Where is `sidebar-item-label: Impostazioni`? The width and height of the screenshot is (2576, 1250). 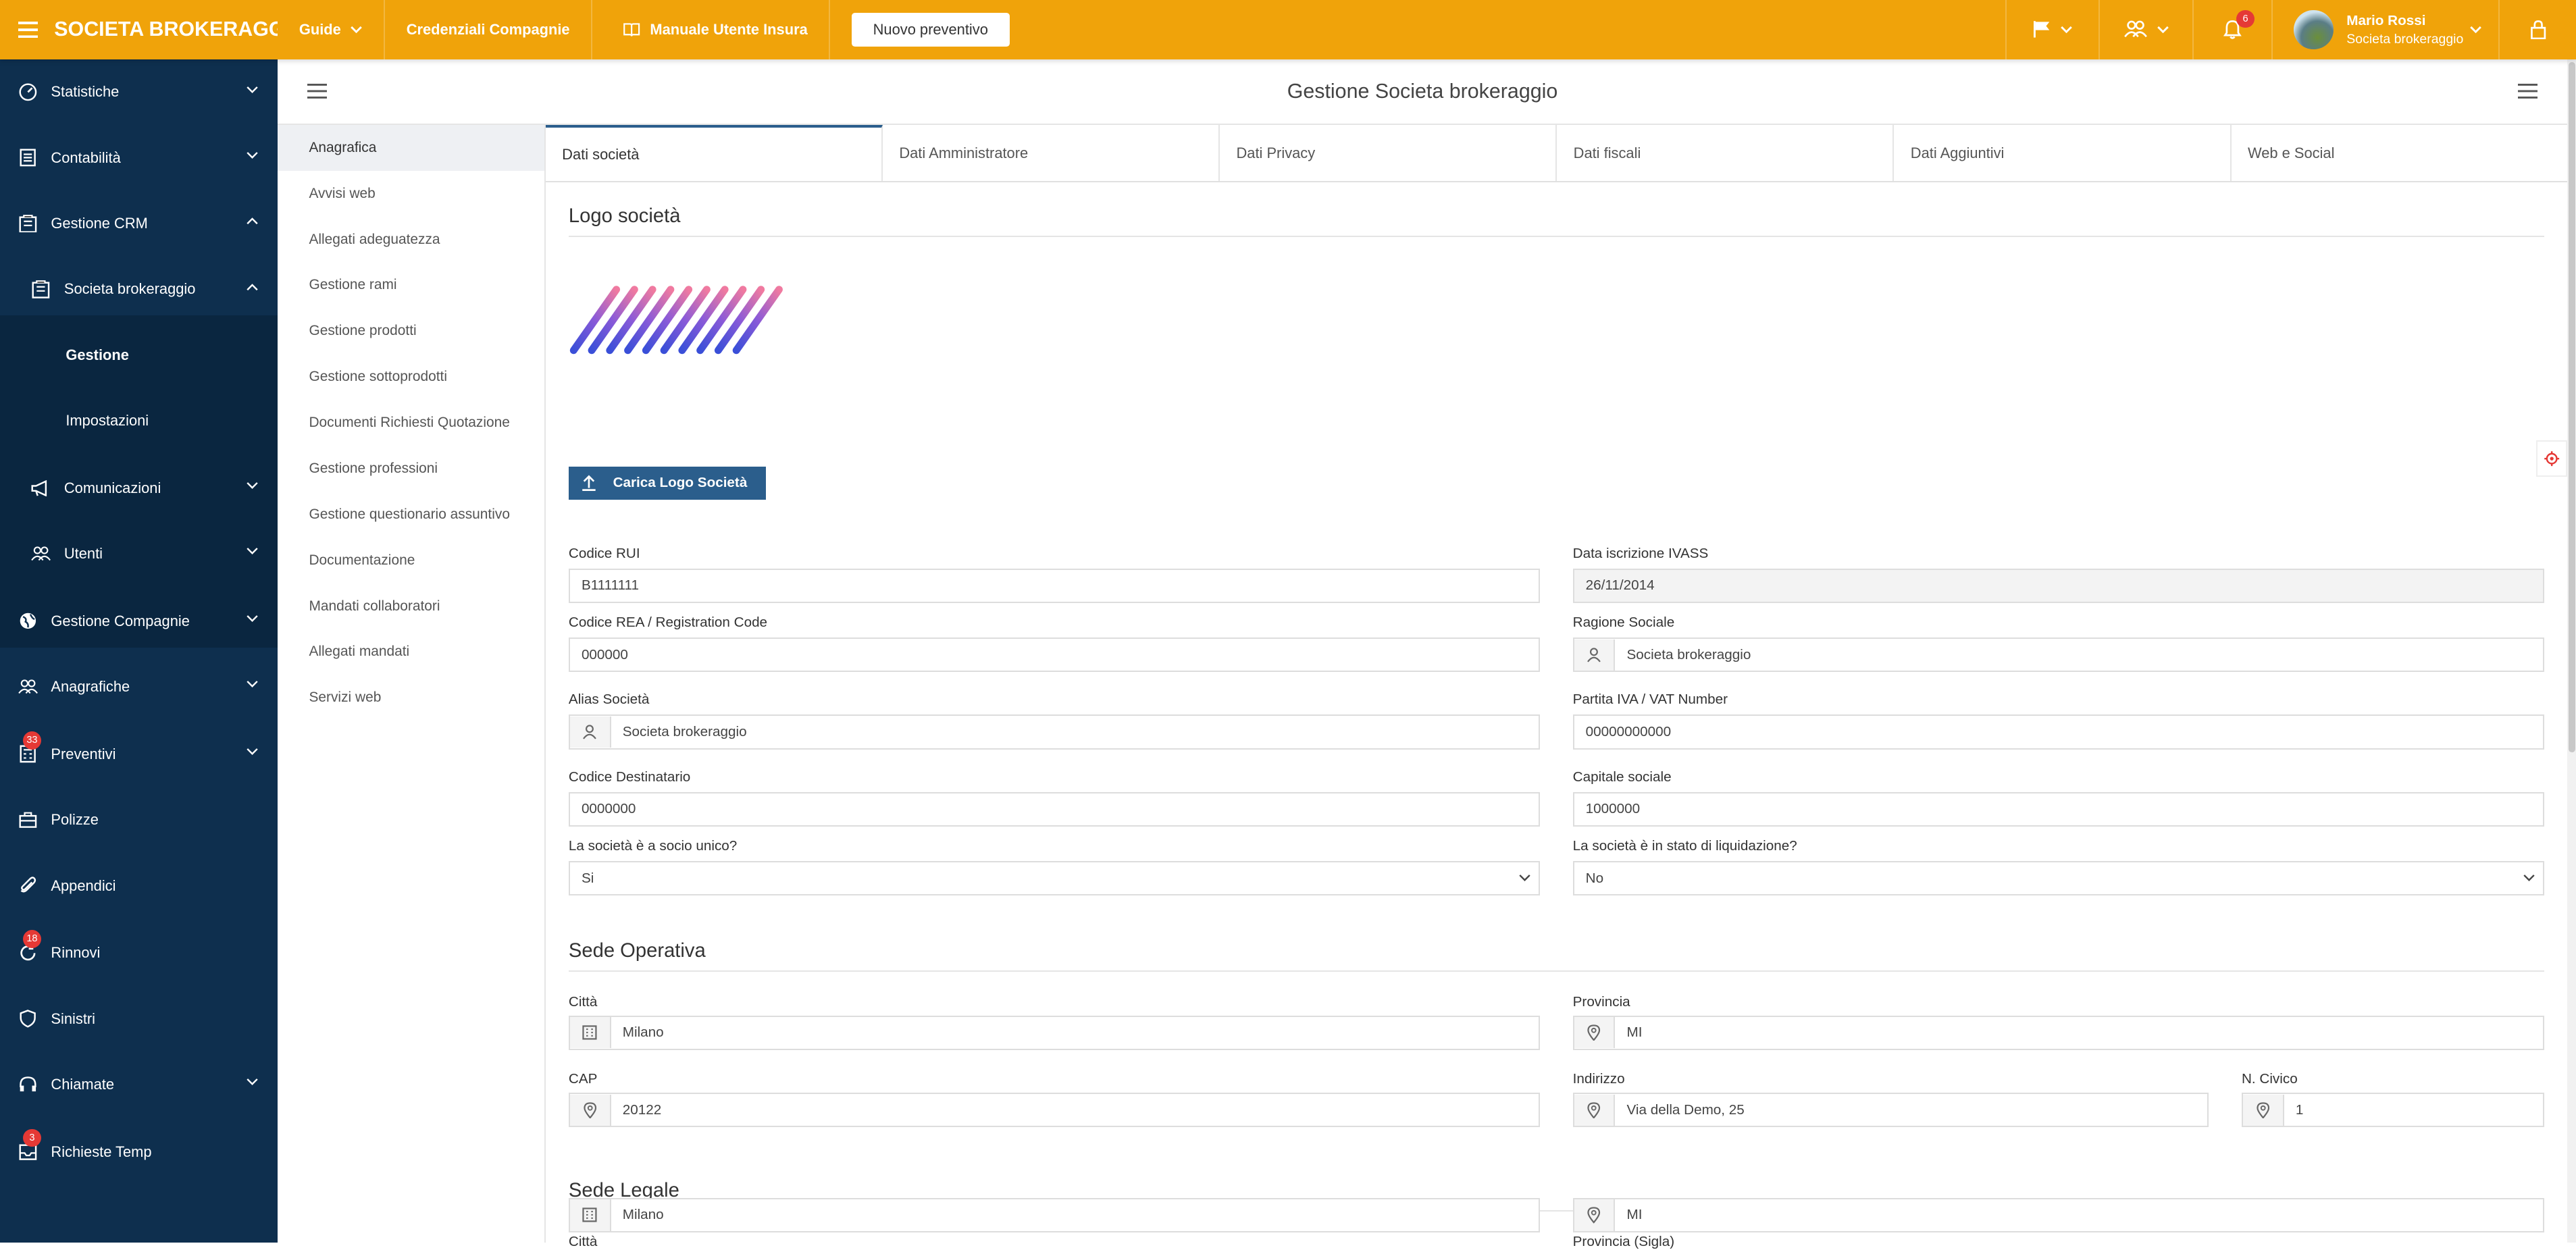 sidebar-item-label: Impostazioni is located at coordinates (107, 420).